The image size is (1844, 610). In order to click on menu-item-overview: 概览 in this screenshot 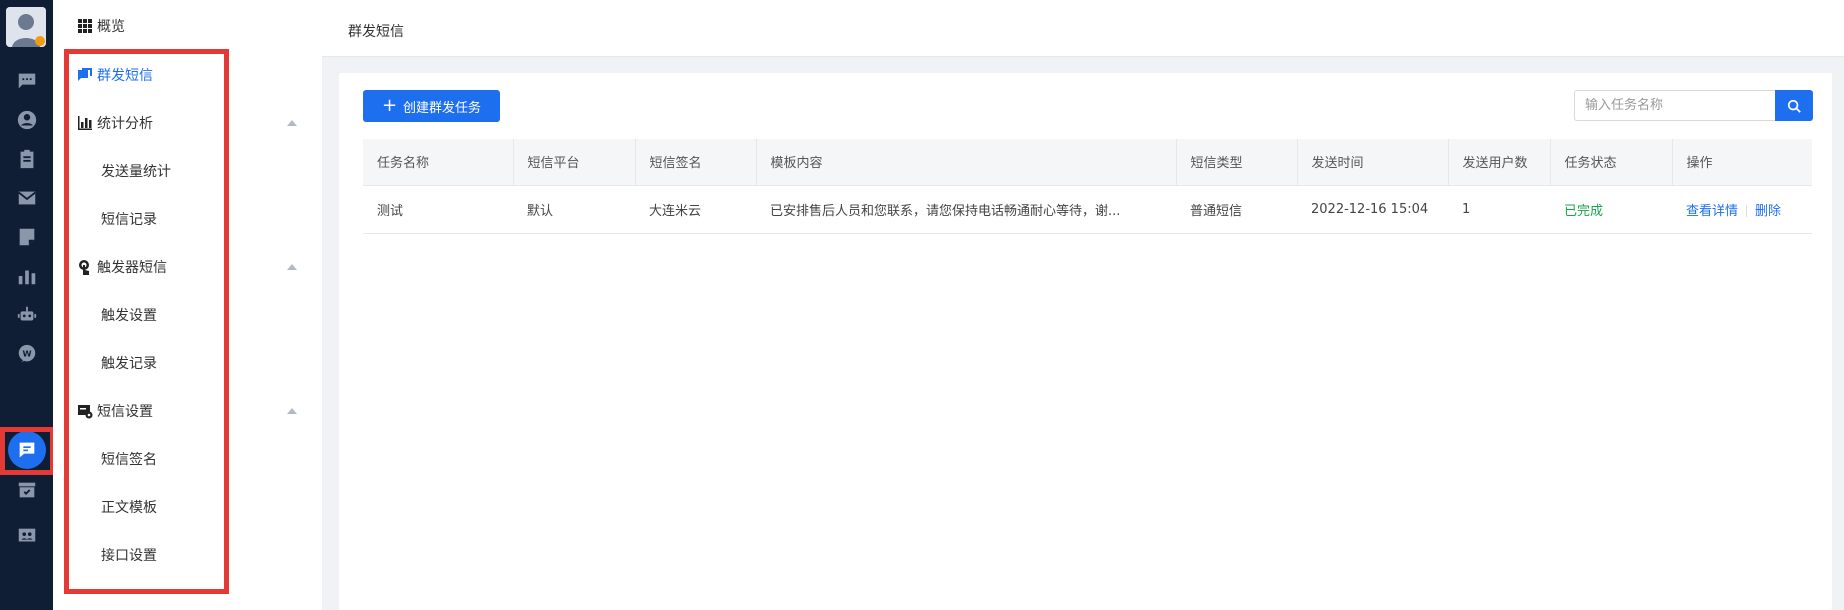, I will do `click(187, 26)`.